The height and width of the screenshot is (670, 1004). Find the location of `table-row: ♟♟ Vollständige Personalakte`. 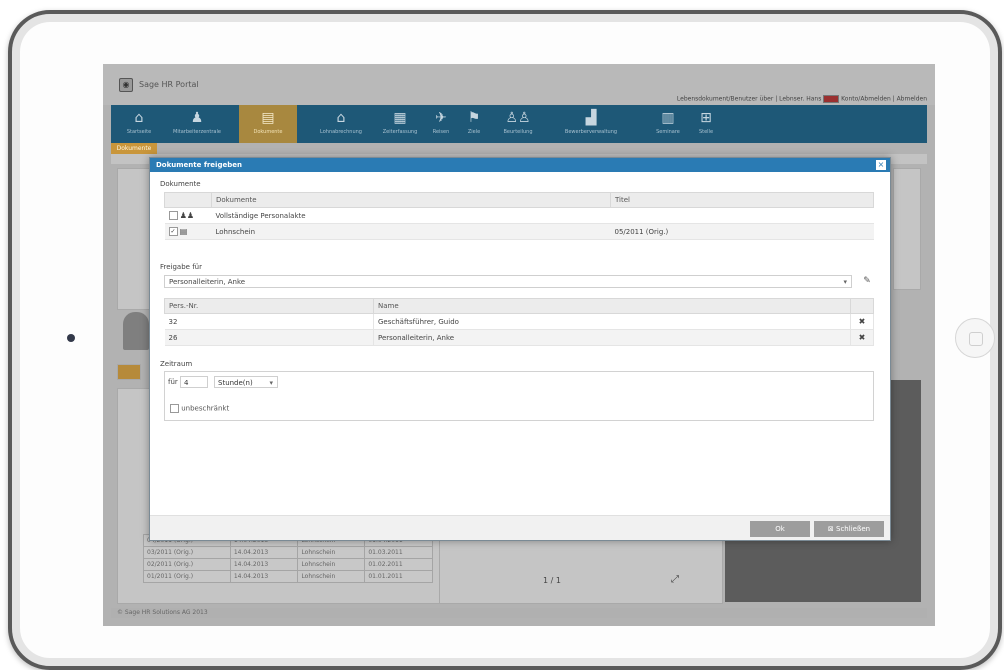

table-row: ♟♟ Vollständige Personalakte is located at coordinates (519, 215).